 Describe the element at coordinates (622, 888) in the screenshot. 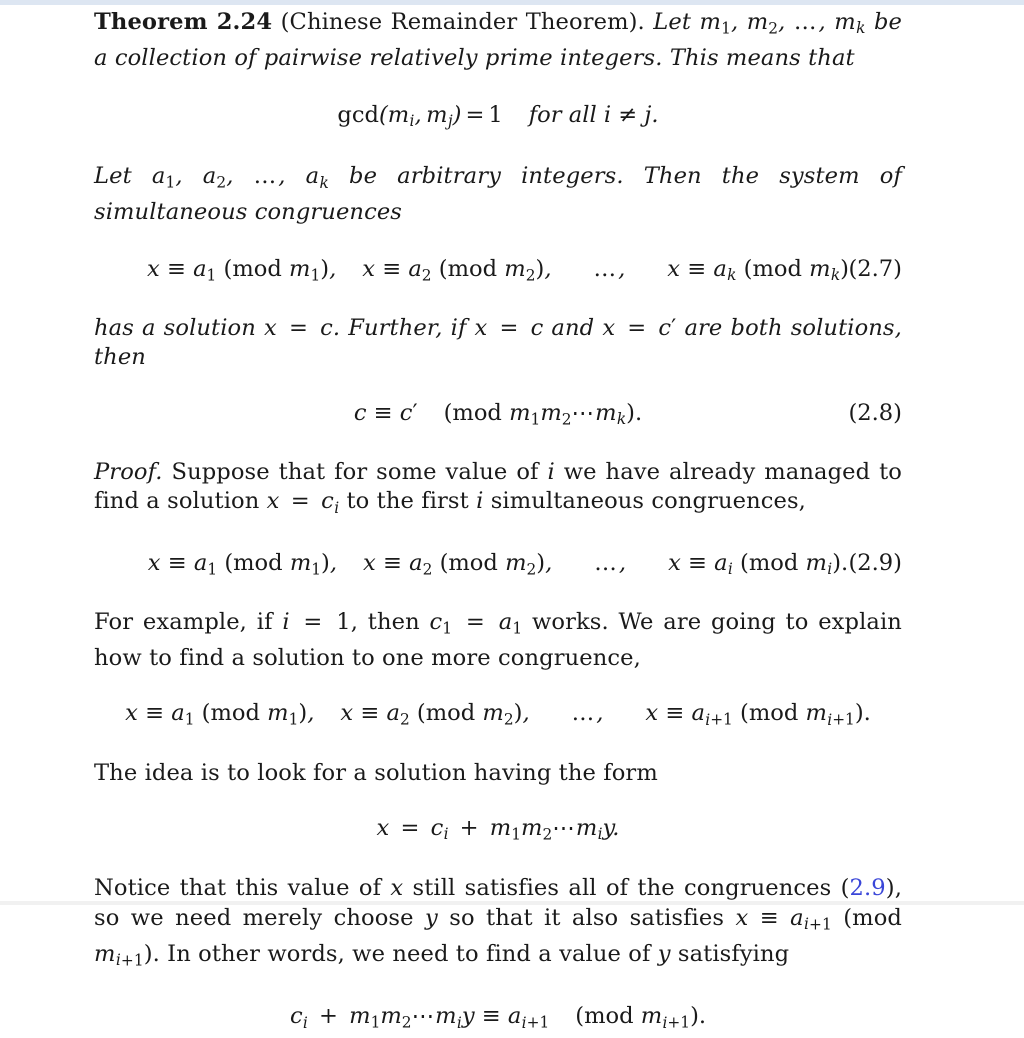

I see `proof-p4-part-b: still satisfies all of the congruences` at that location.